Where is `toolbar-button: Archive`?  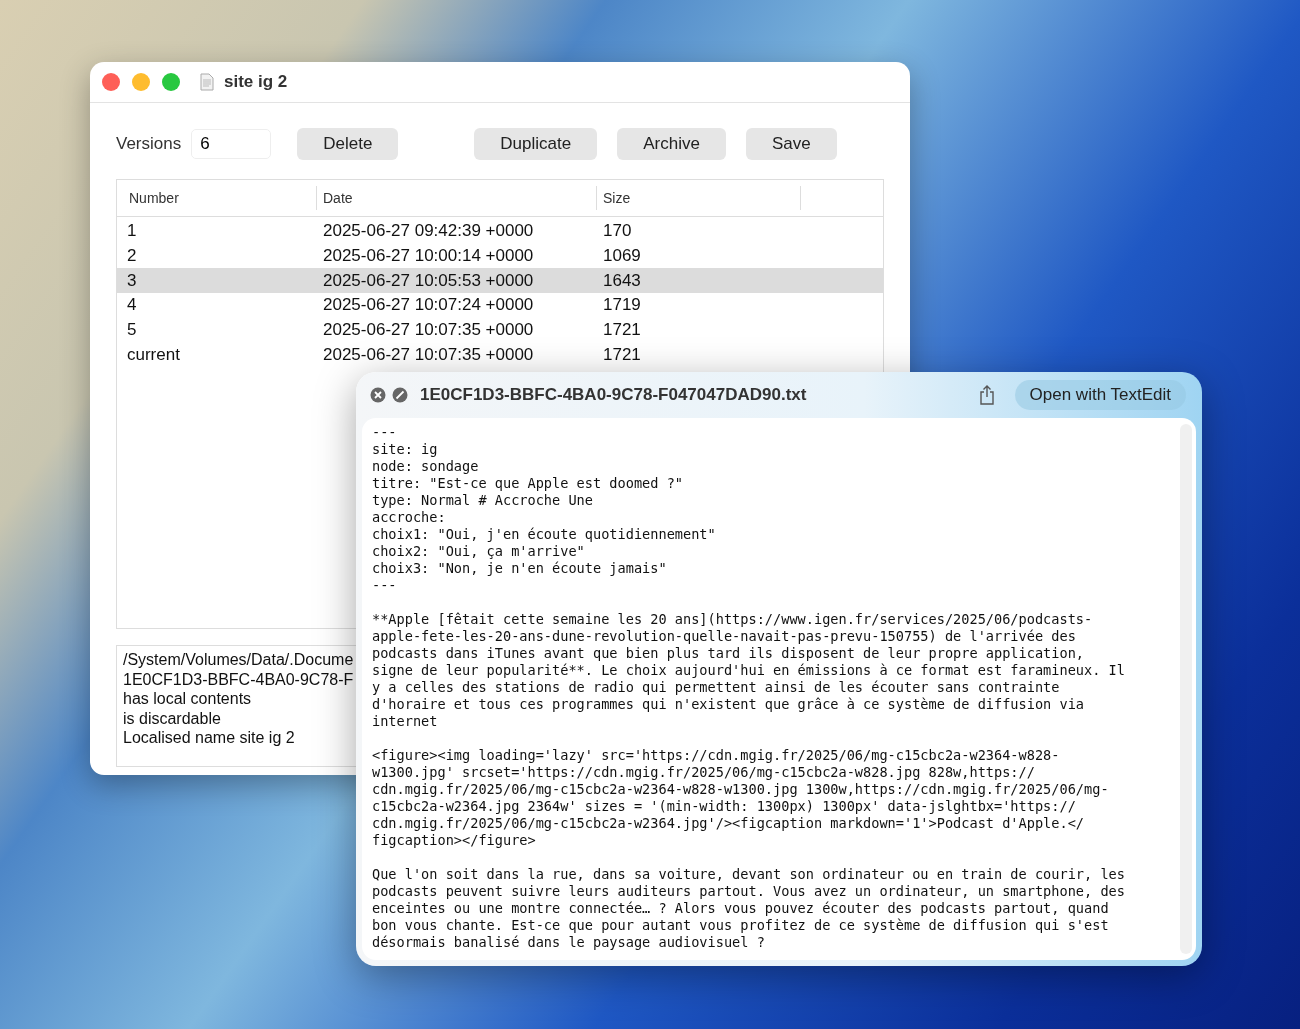
toolbar-button: Archive is located at coordinates (671, 144).